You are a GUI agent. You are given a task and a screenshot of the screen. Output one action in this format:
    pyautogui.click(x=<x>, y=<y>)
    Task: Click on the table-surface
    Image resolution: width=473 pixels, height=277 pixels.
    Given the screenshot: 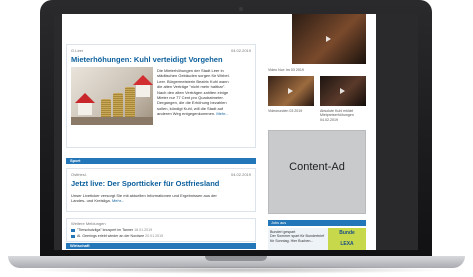 What is the action you would take?
    pyautogui.click(x=112, y=121)
    